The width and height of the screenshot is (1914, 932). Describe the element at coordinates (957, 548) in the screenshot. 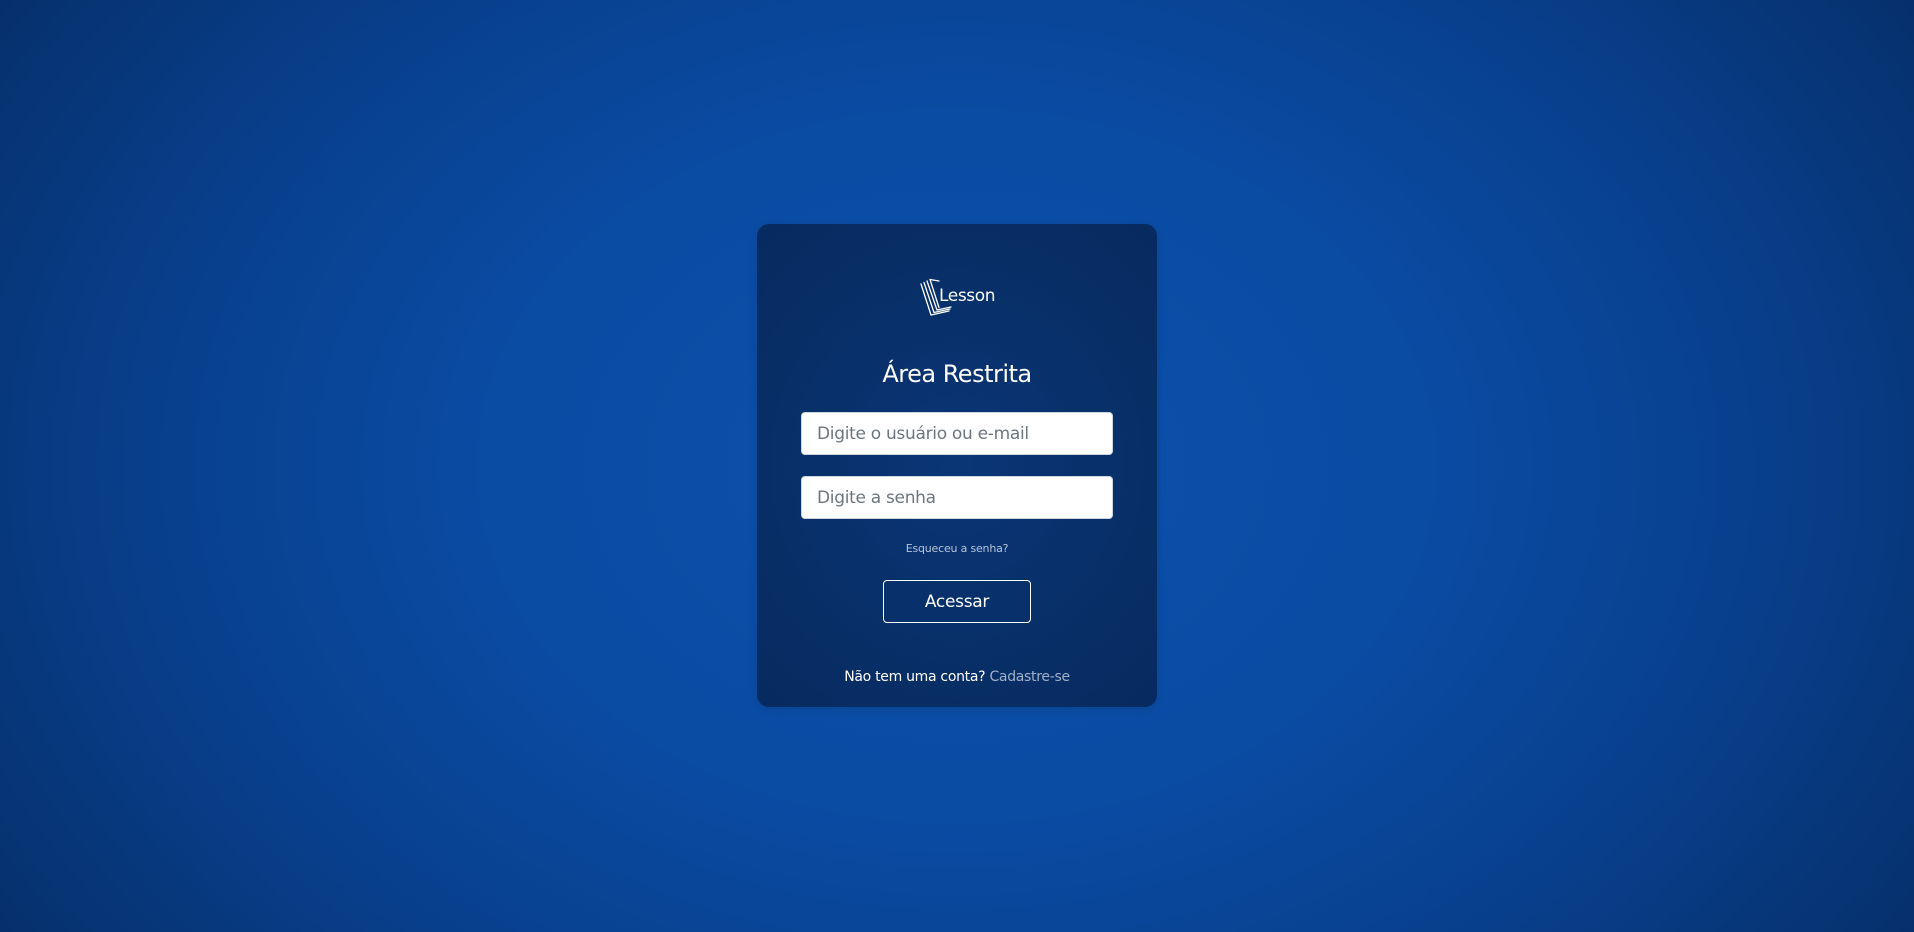

I see `forgot-password-link: Esqueceu a senha?` at that location.